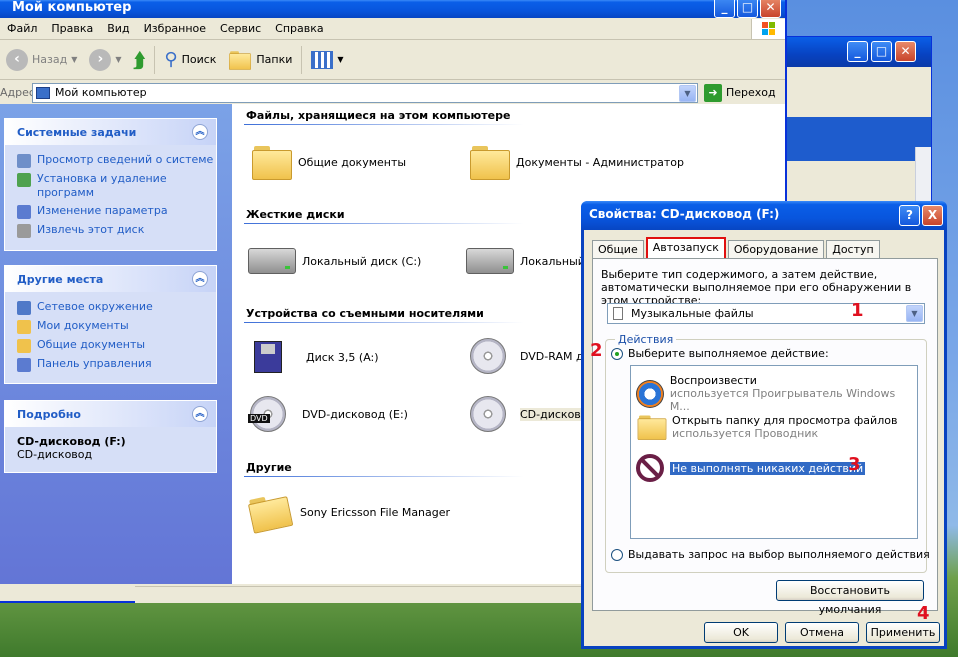 This screenshot has width=958, height=657. What do you see at coordinates (596, 350) in the screenshot?
I see `annotation-2: 2` at bounding box center [596, 350].